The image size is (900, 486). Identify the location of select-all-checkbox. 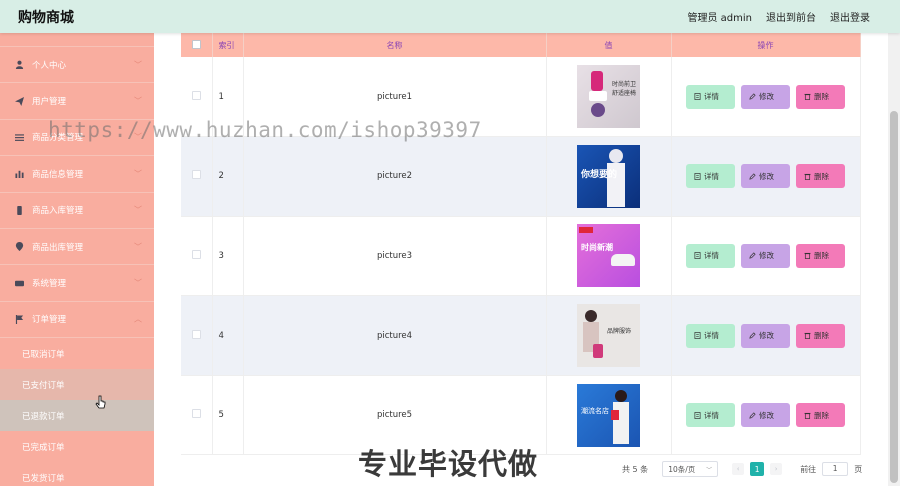
(196, 44).